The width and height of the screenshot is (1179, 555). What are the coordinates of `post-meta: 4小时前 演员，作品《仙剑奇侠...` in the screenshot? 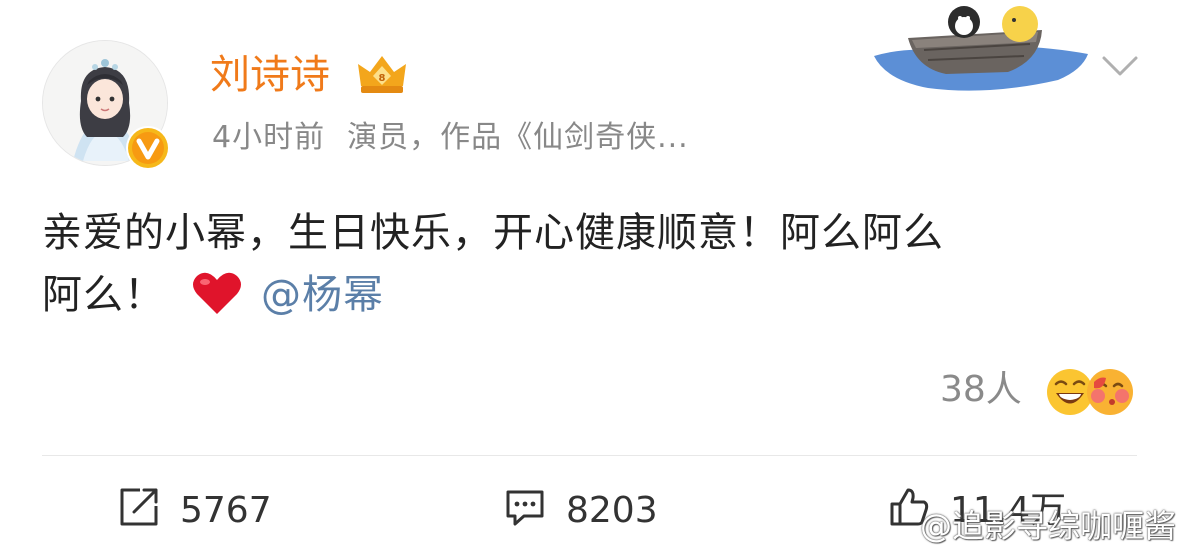 It's located at (450, 138).